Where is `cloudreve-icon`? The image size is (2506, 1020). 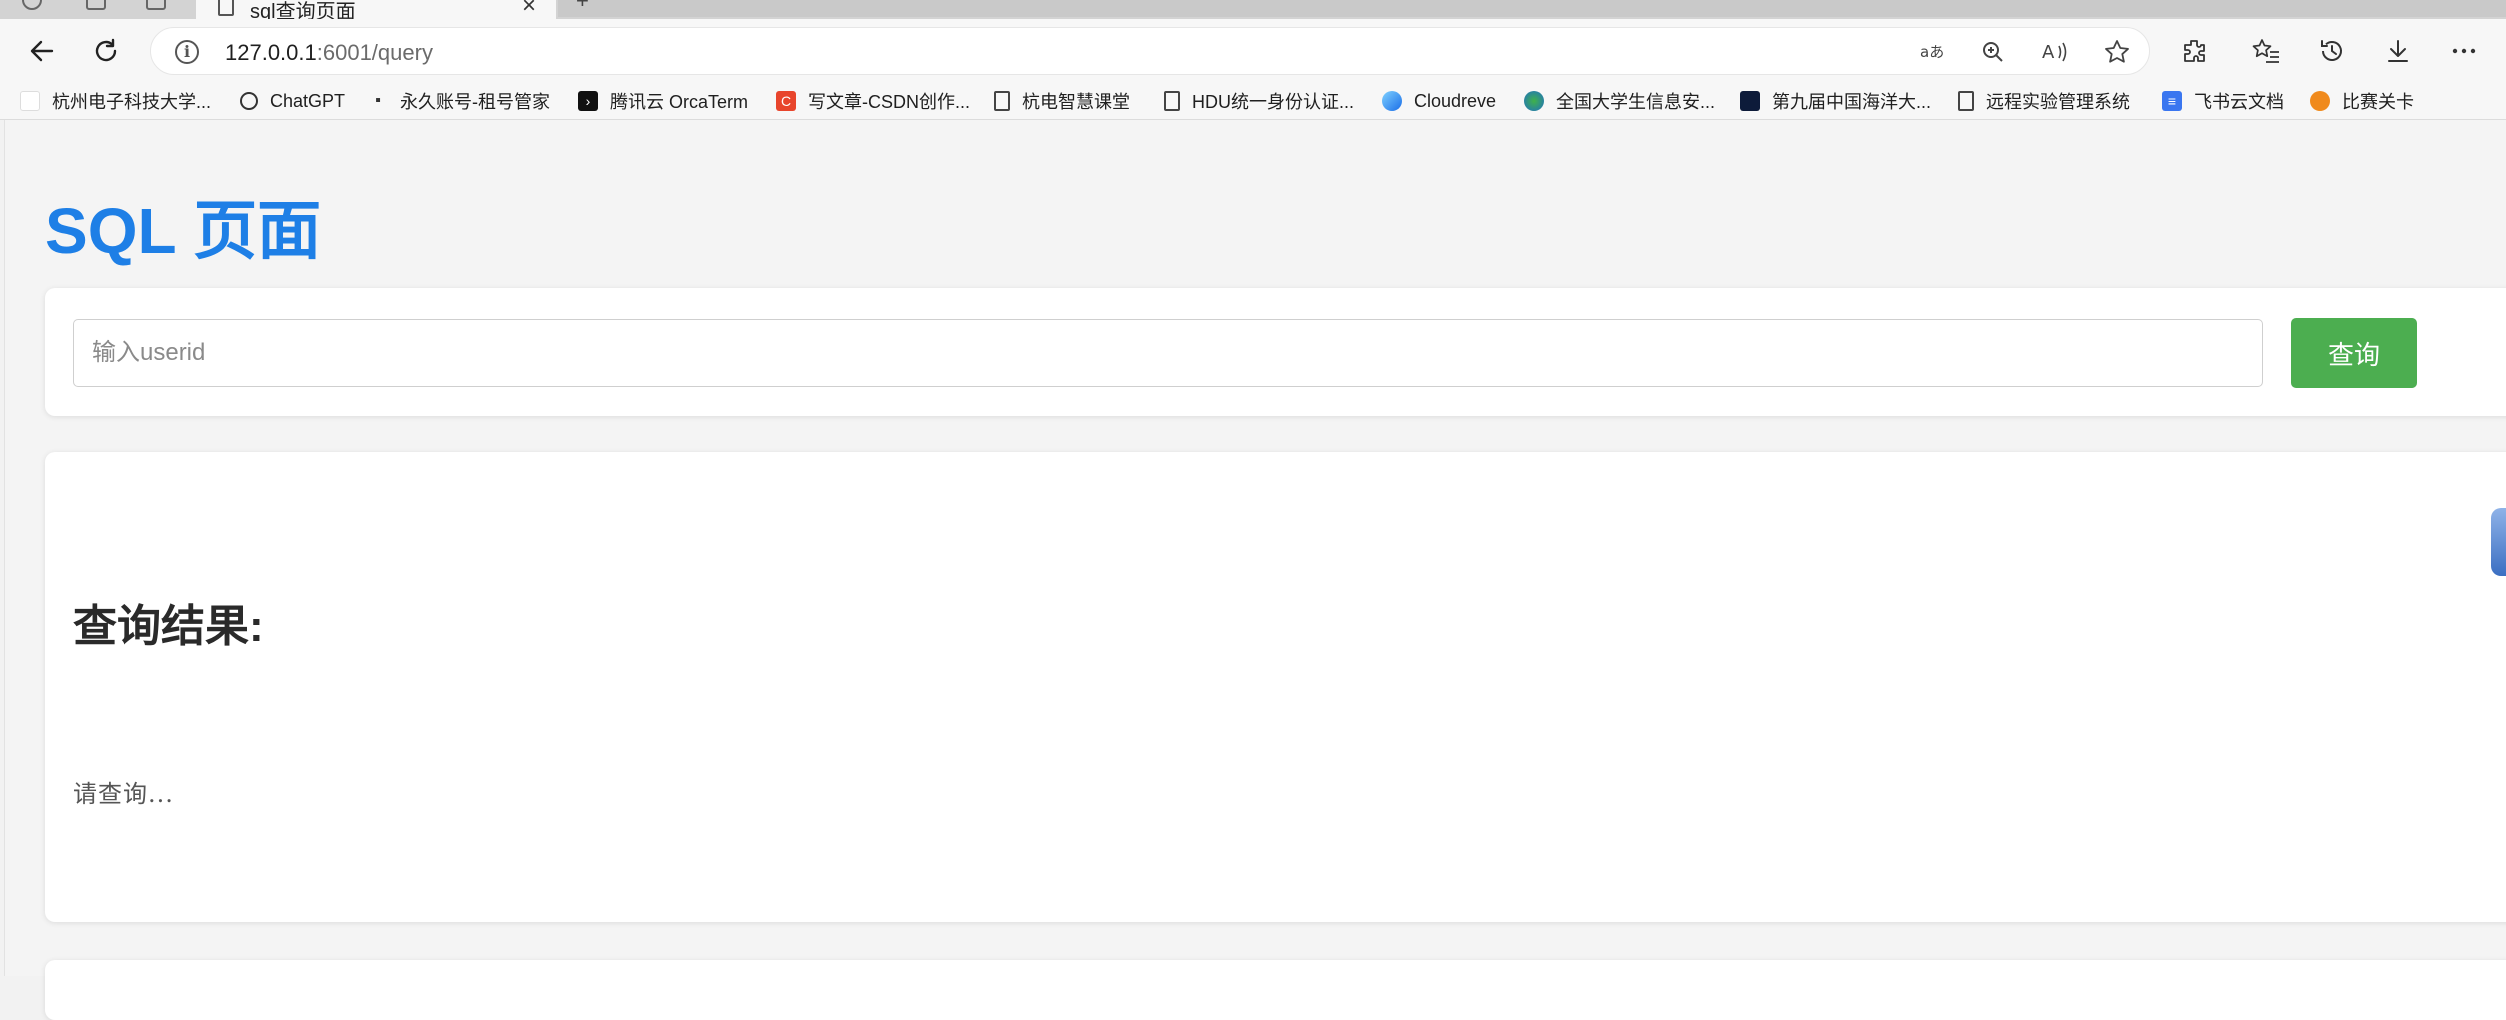
cloudreve-icon is located at coordinates (1392, 101).